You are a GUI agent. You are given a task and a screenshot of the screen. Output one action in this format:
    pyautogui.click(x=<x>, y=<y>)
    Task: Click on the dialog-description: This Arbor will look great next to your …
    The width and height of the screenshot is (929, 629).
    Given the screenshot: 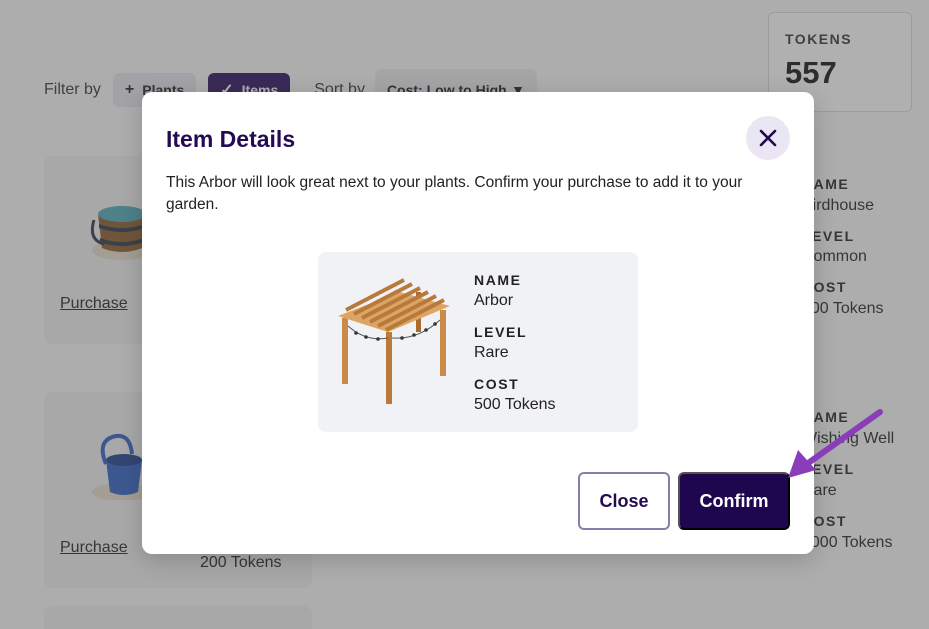 What is the action you would take?
    pyautogui.click(x=454, y=193)
    